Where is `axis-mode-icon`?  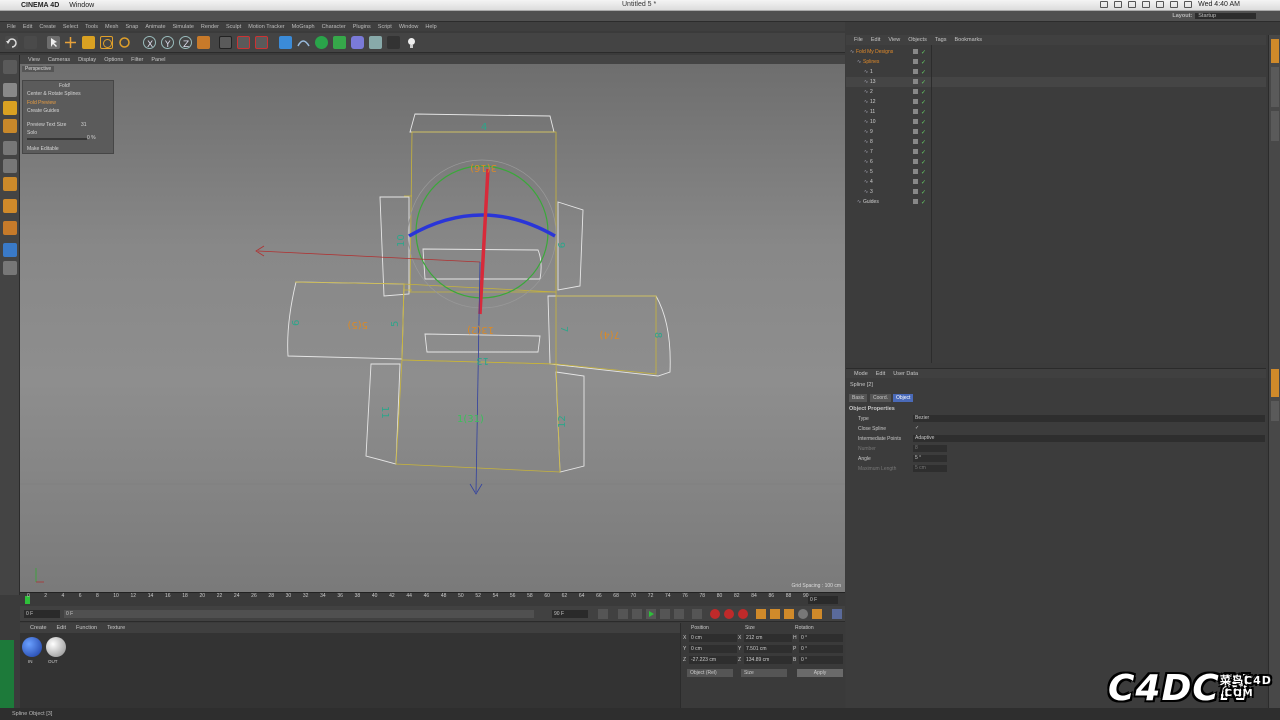 axis-mode-icon is located at coordinates (10, 206).